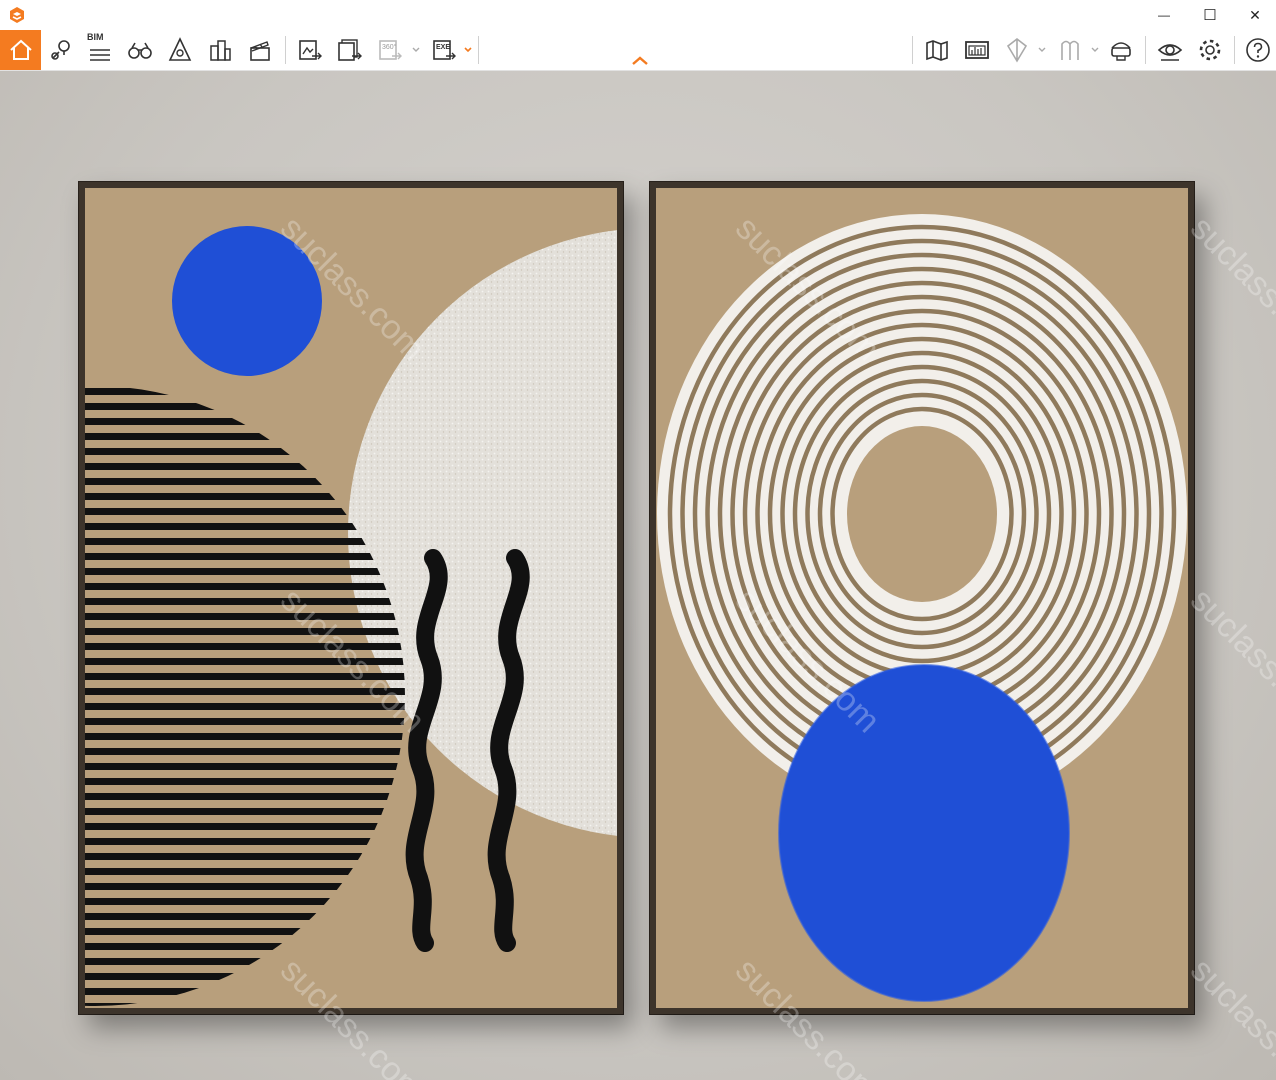  I want to click on home-button, so click(20, 50).